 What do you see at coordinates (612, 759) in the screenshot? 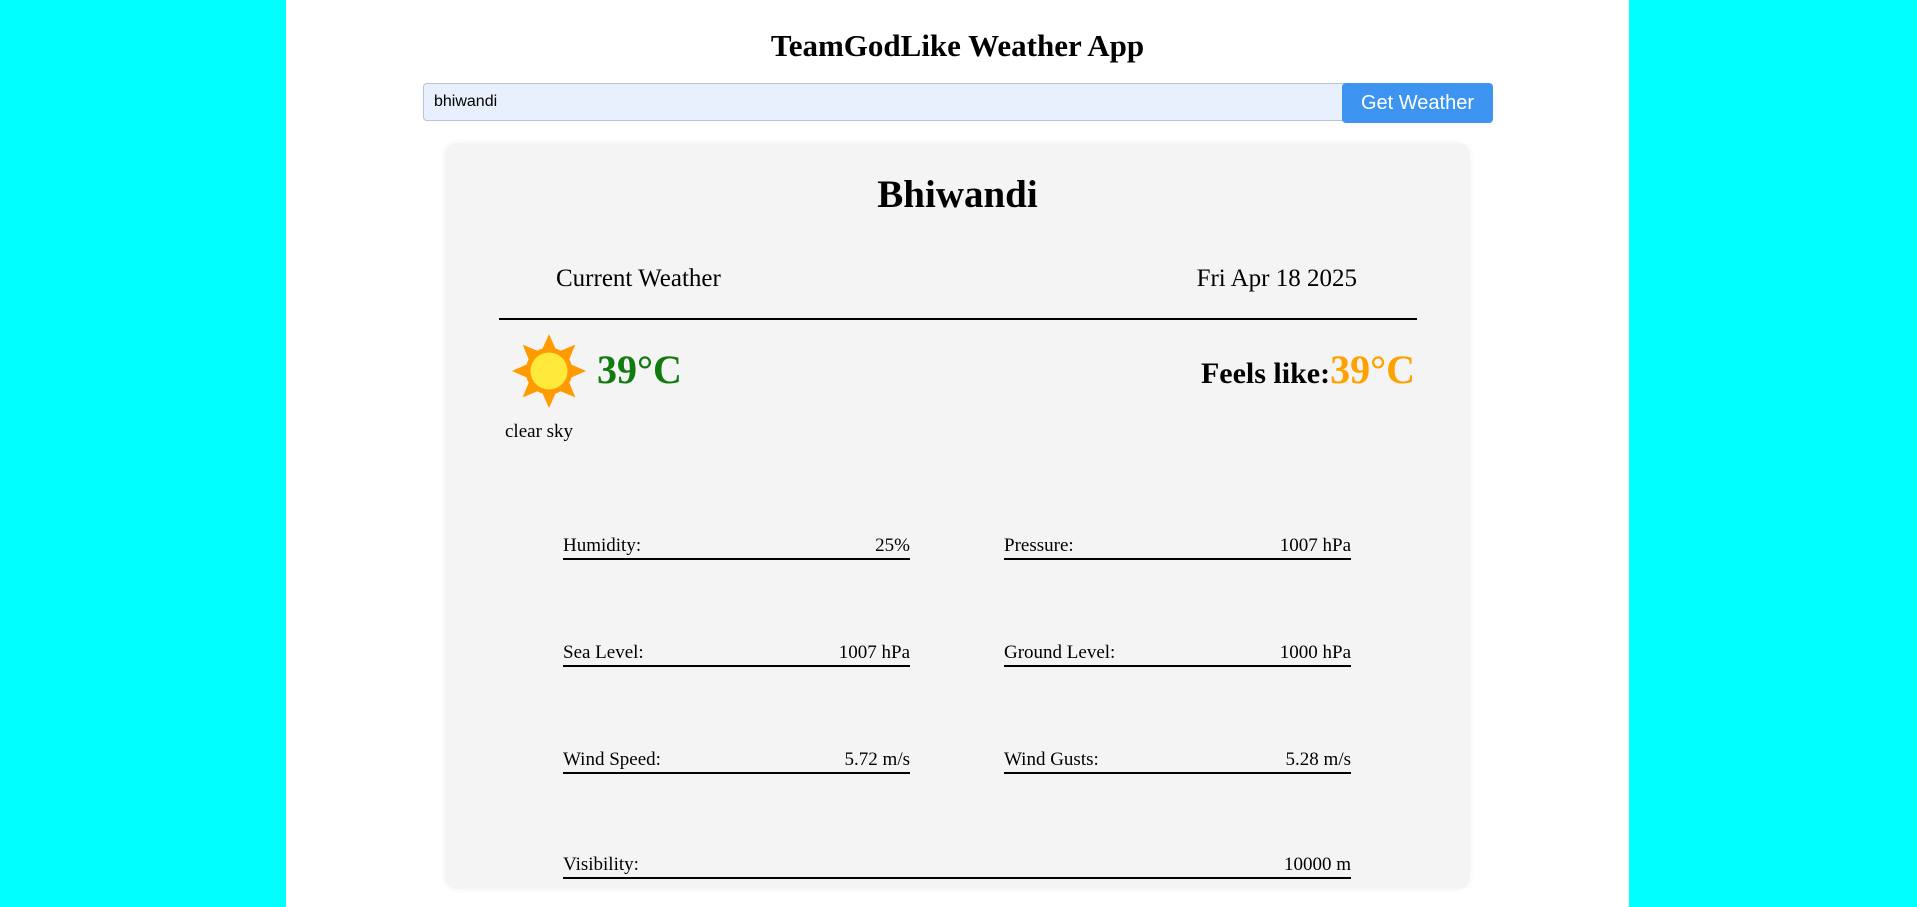
I see `stat-label: Wind Speed:` at bounding box center [612, 759].